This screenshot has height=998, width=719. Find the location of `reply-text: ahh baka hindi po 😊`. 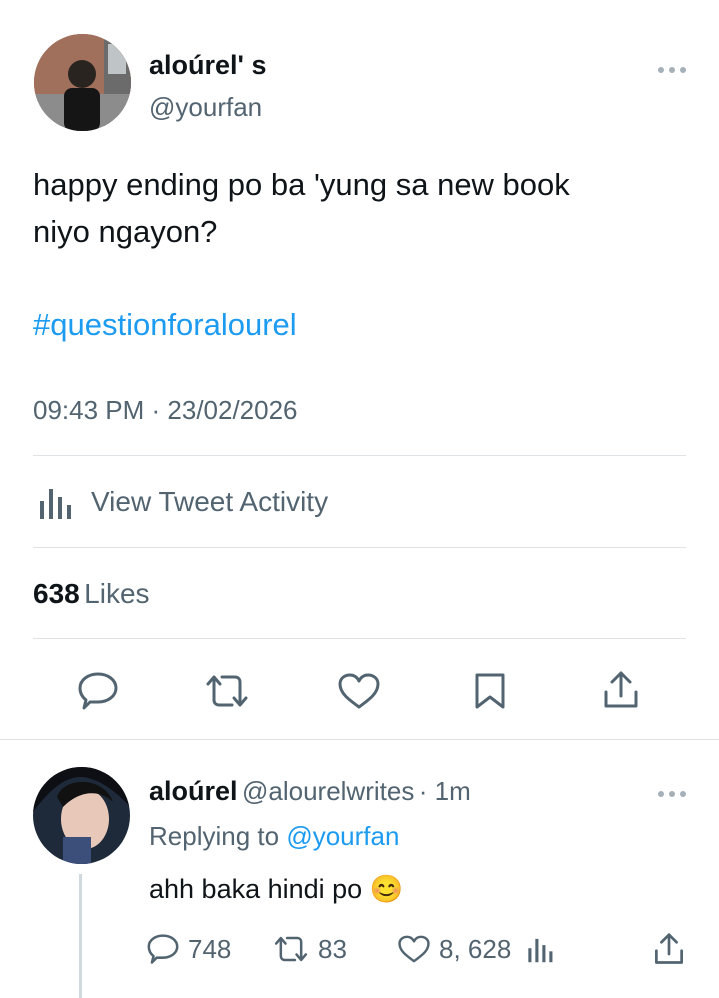

reply-text: ahh baka hindi po 😊 is located at coordinates (276, 889).